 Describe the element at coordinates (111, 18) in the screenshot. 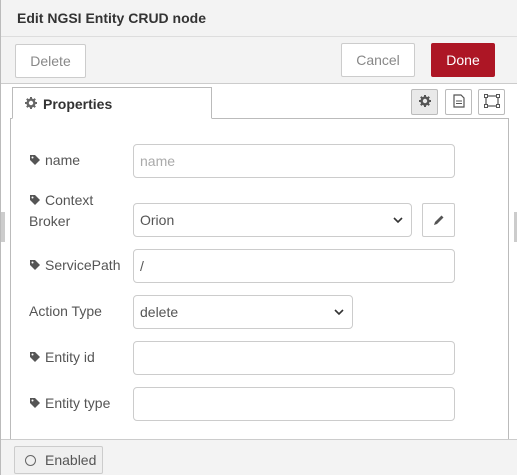

I see `tray-title: Edit NGSI Entity CRUD node` at that location.